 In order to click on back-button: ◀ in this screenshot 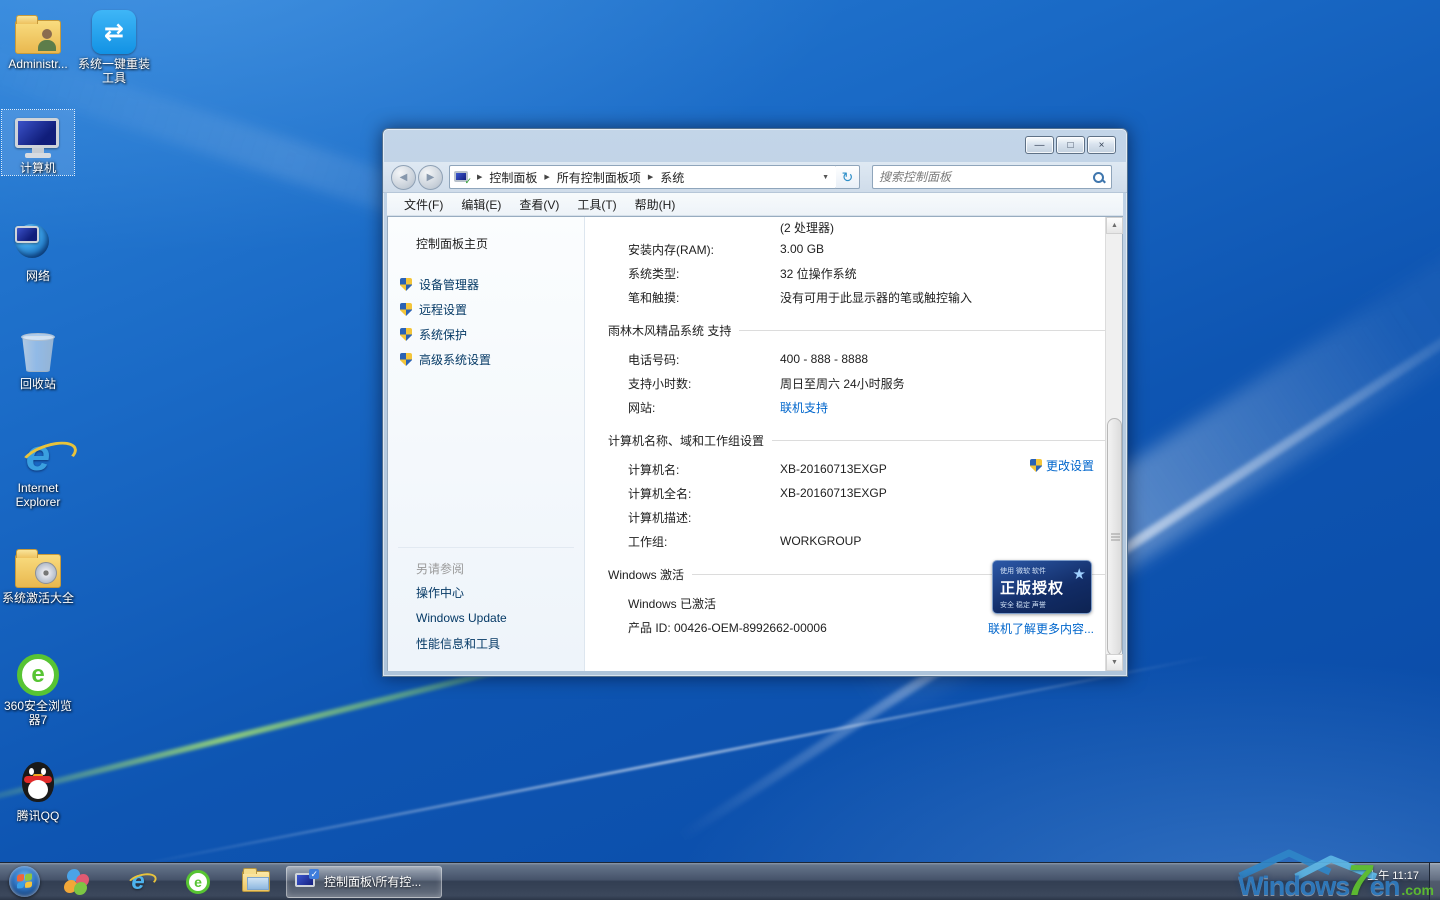, I will do `click(403, 177)`.